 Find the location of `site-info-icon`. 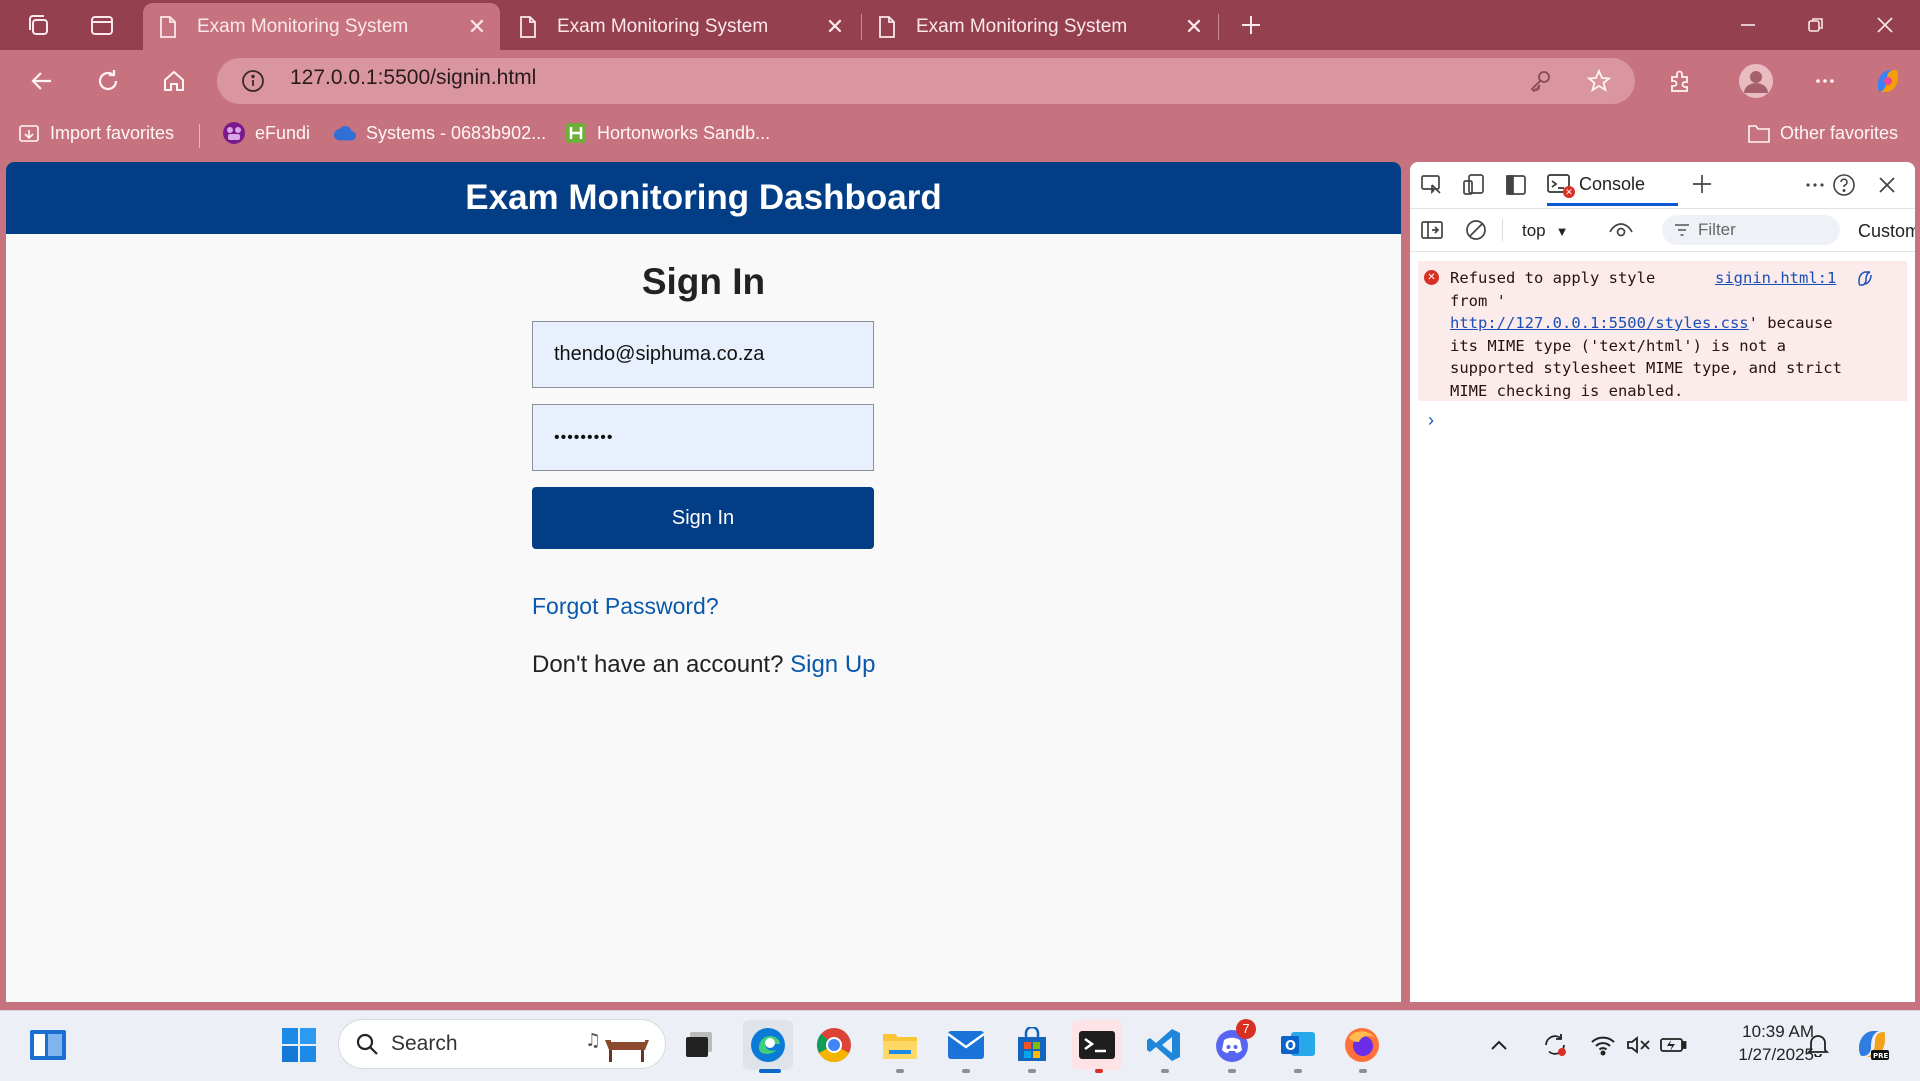

site-info-icon is located at coordinates (253, 81).